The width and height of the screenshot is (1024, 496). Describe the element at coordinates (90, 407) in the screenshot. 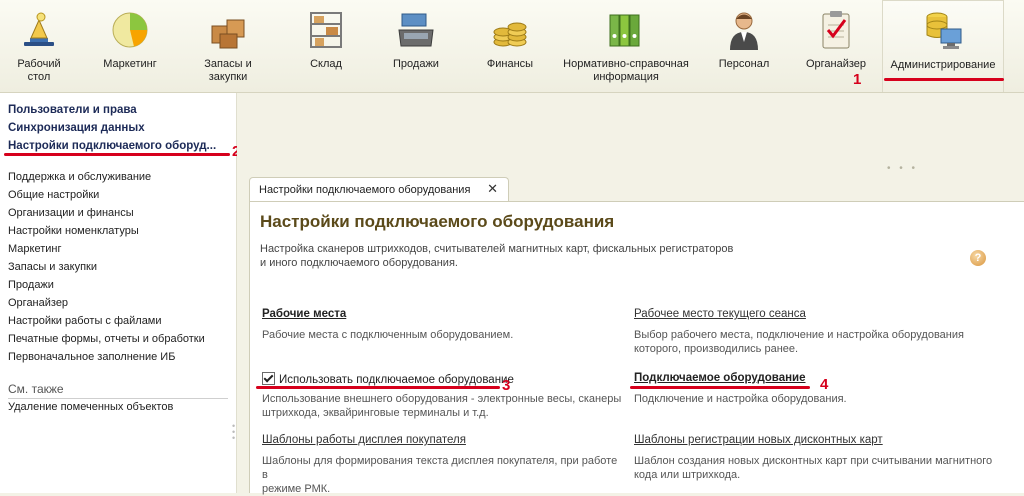

I see `sidebar-link-delete-marked: Удаление помеченных объектов` at that location.